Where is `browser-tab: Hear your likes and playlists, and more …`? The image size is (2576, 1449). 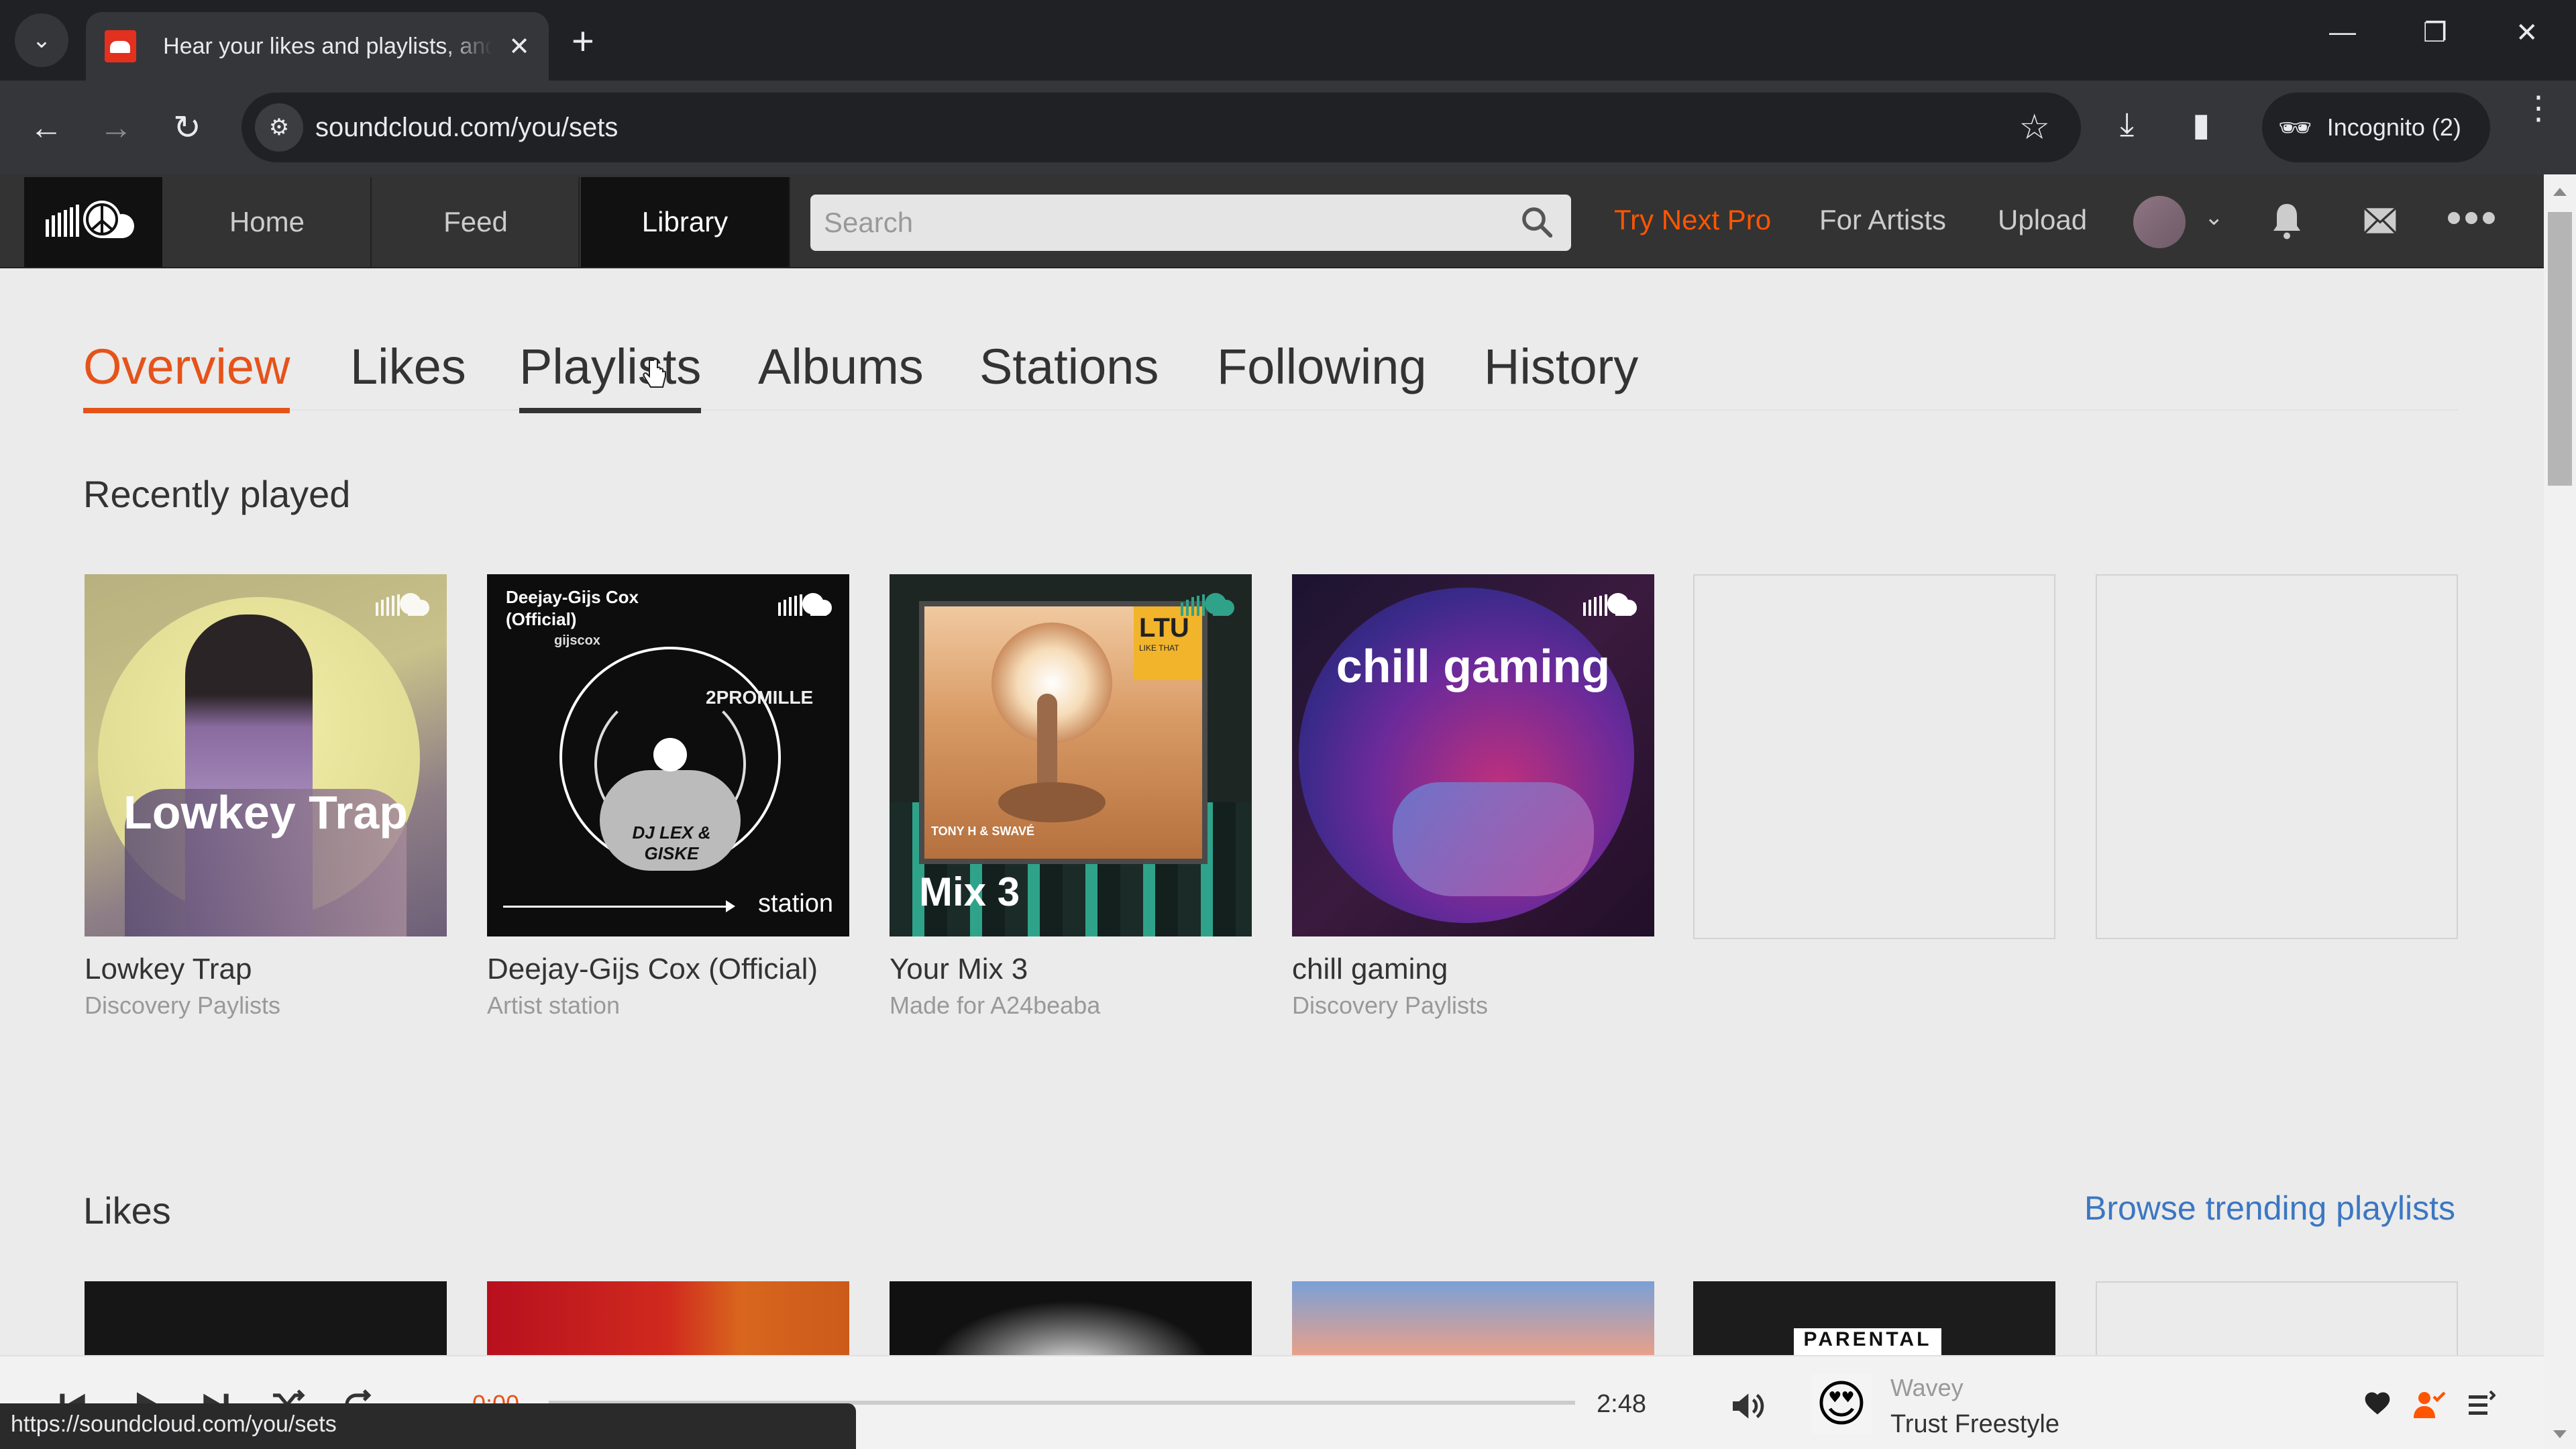 browser-tab: Hear your likes and playlists, and more … is located at coordinates (317, 46).